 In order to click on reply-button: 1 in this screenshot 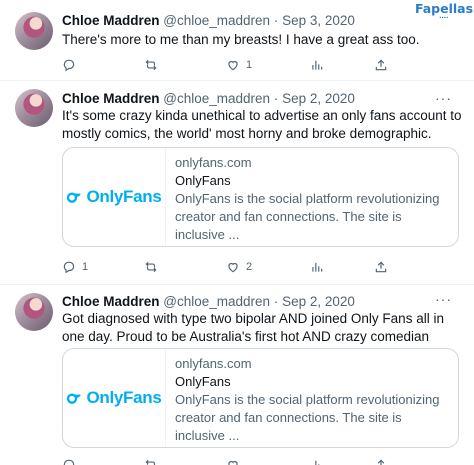, I will do `click(75, 267)`.